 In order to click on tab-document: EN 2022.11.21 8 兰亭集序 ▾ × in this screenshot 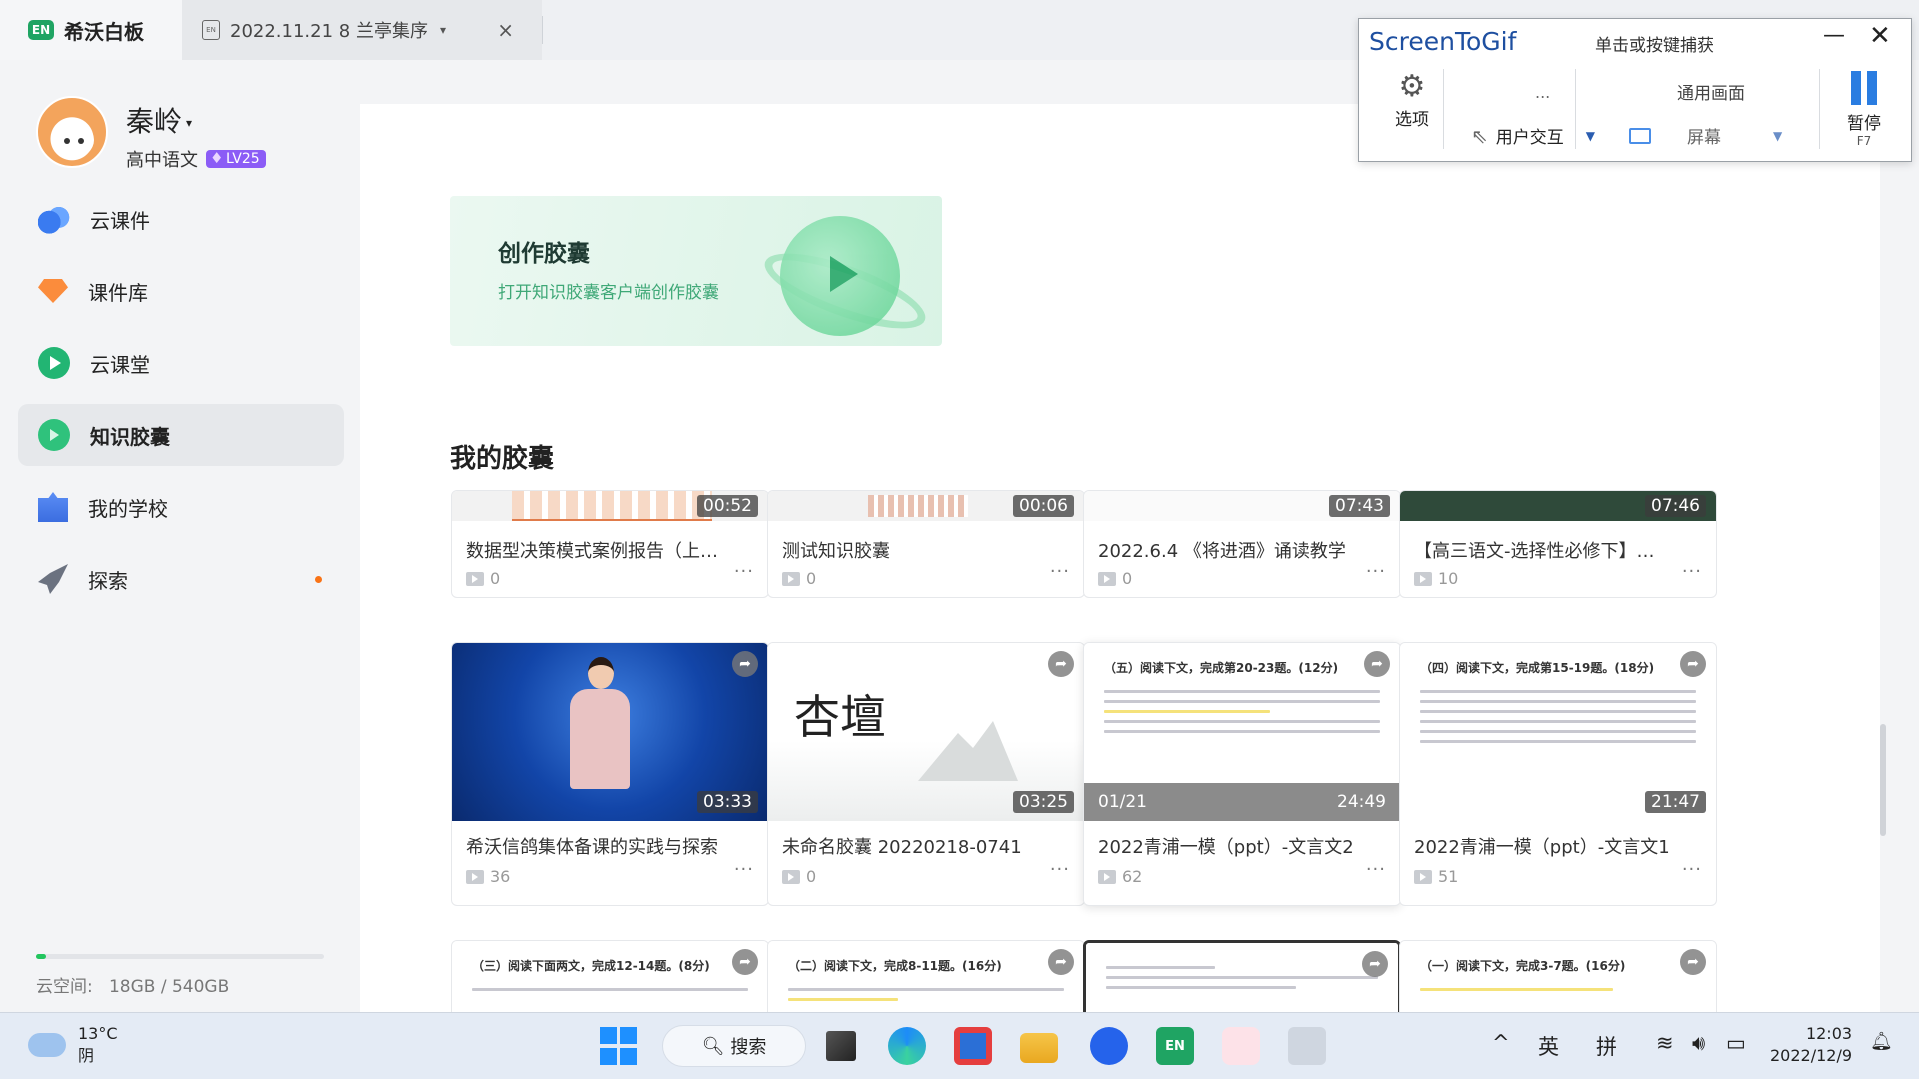, I will do `click(362, 30)`.